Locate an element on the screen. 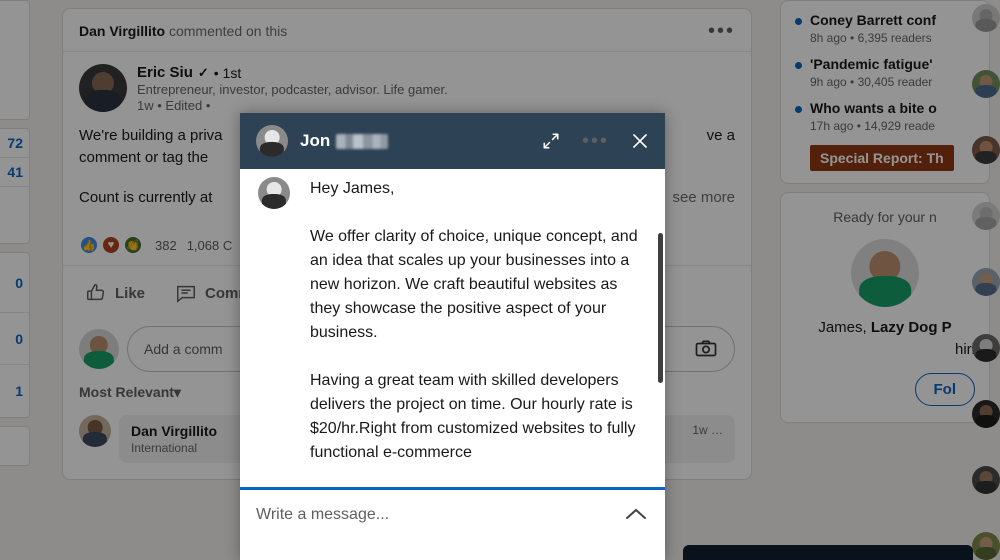  promo-title: Ready for your n is located at coordinates (885, 217).